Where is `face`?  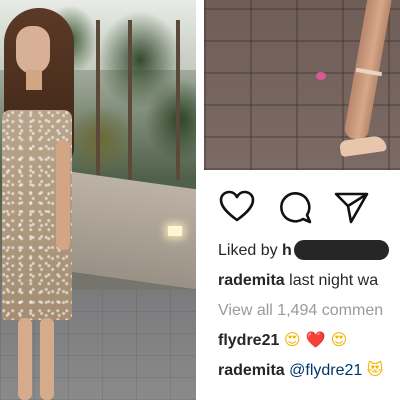 face is located at coordinates (33, 50).